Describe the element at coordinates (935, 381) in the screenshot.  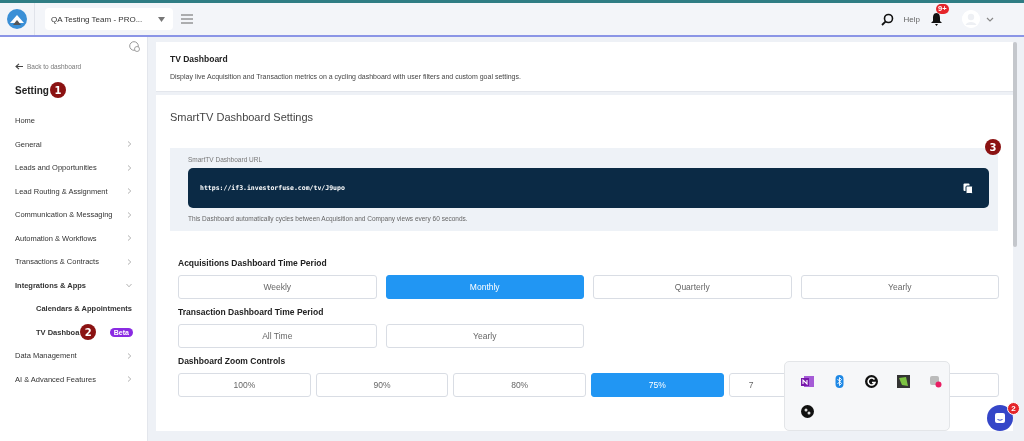
I see `puzzle-icon` at that location.